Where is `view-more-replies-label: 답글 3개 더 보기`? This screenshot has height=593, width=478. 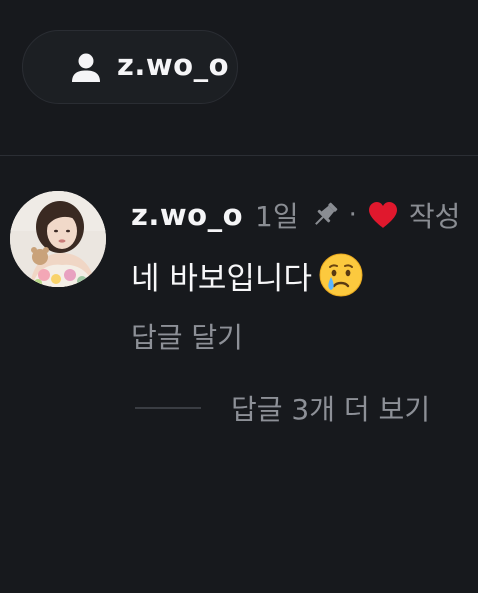
view-more-replies-label: 답글 3개 더 보기 is located at coordinates (331, 409).